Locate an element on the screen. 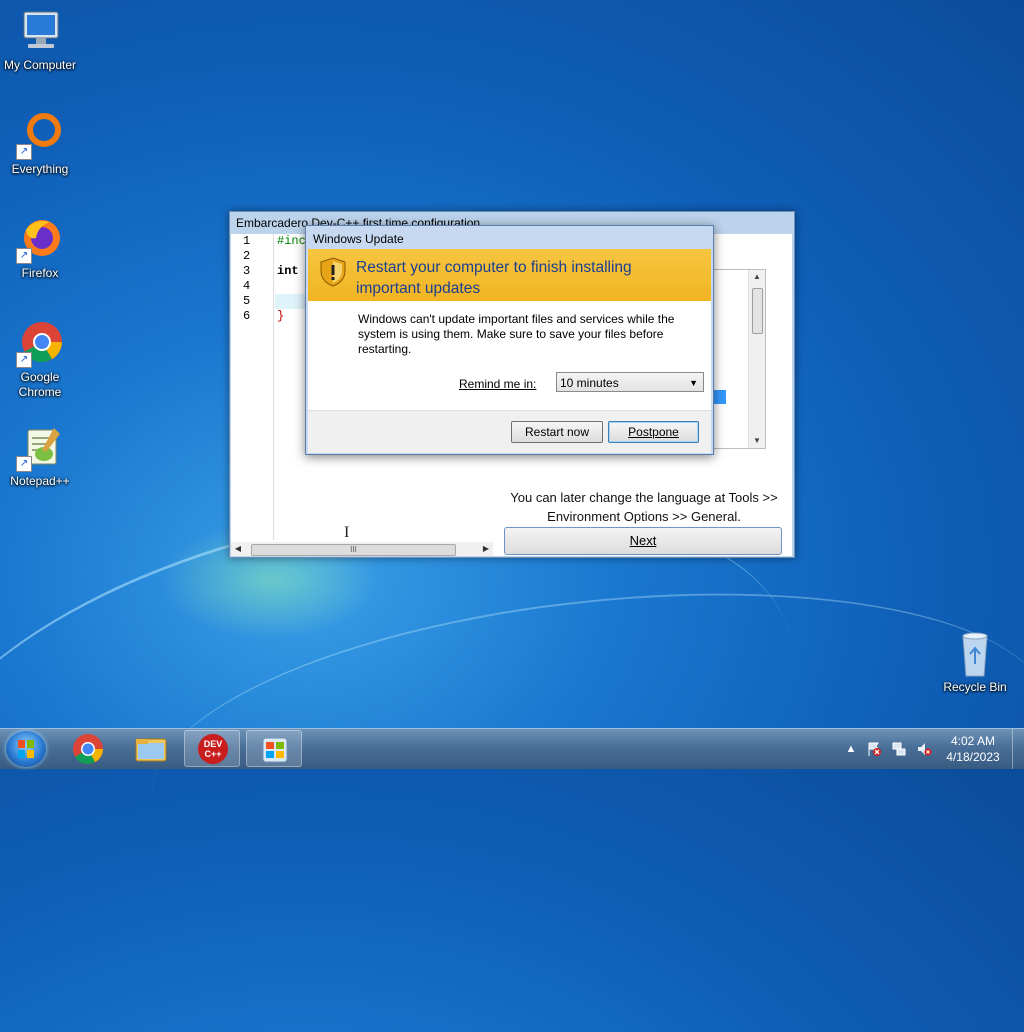 Image resolution: width=1024 pixels, height=1032 pixels. show-desktop-button is located at coordinates (1018, 749).